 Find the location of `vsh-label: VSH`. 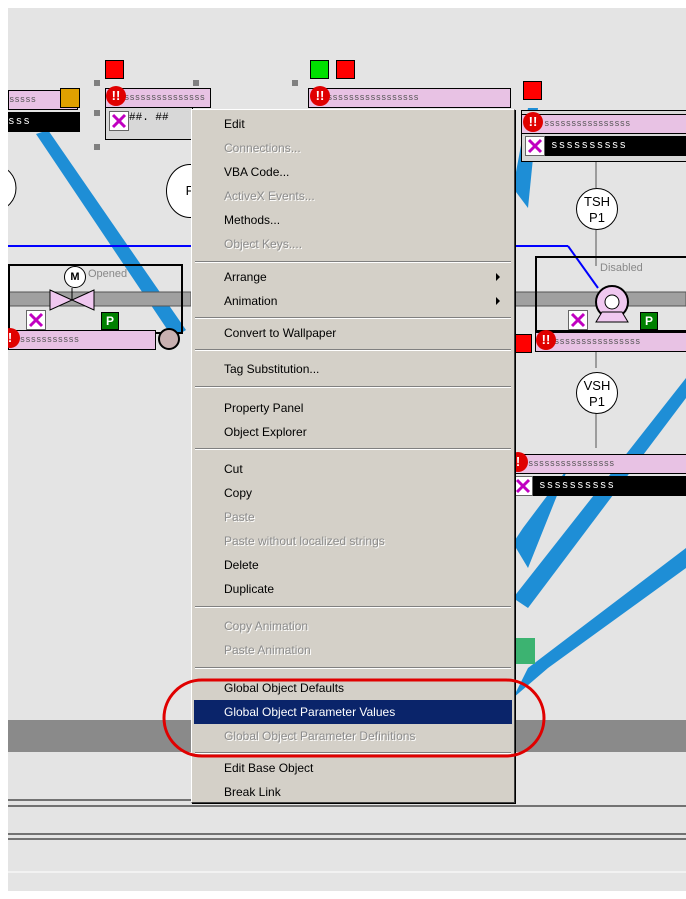

vsh-label: VSH is located at coordinates (597, 385).